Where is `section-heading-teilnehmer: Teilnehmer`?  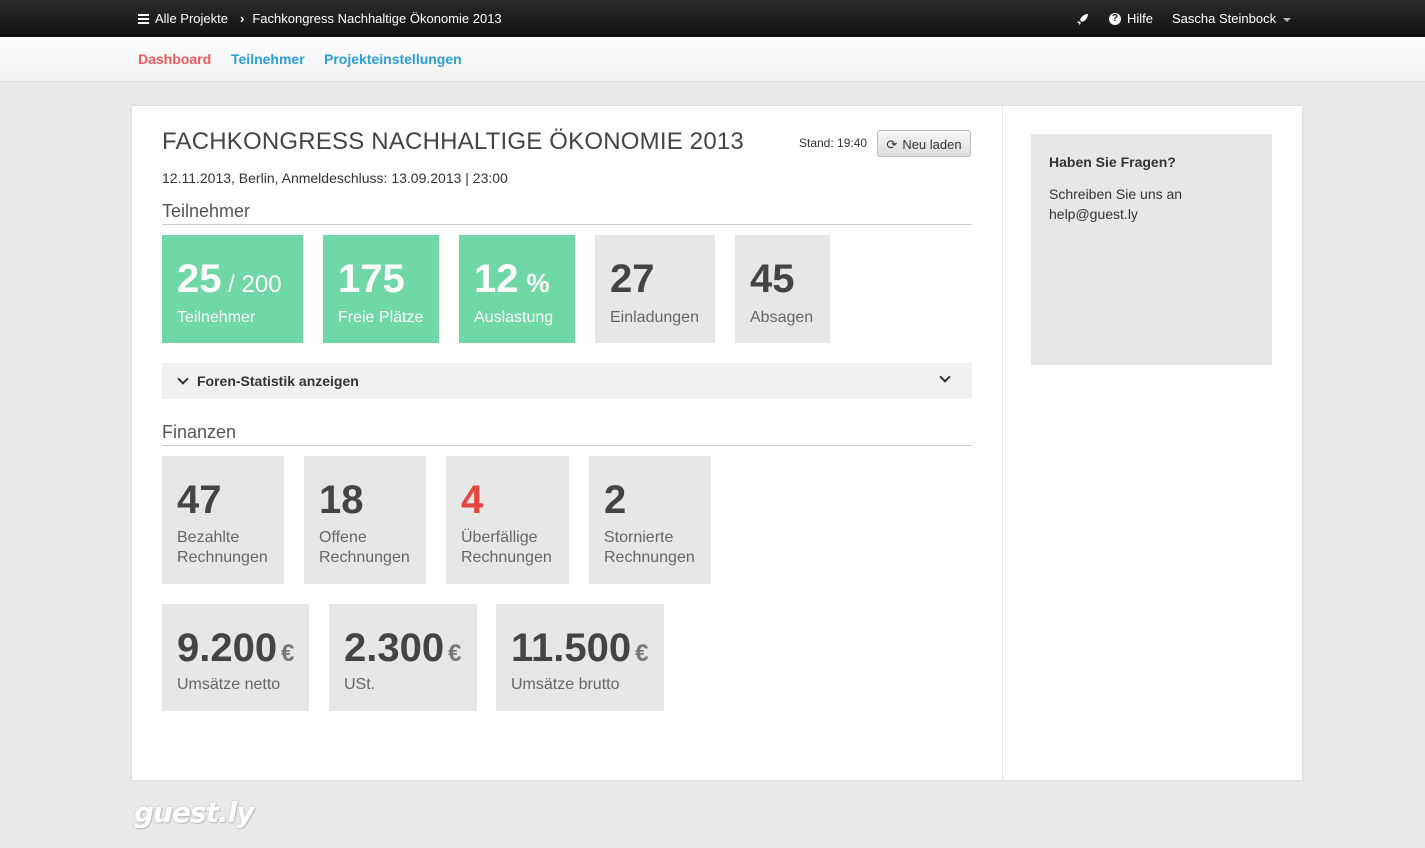 section-heading-teilnehmer: Teilnehmer is located at coordinates (206, 211).